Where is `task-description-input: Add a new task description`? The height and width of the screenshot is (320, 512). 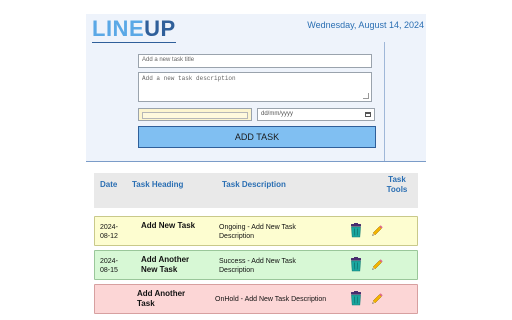 task-description-input: Add a new task description is located at coordinates (255, 87).